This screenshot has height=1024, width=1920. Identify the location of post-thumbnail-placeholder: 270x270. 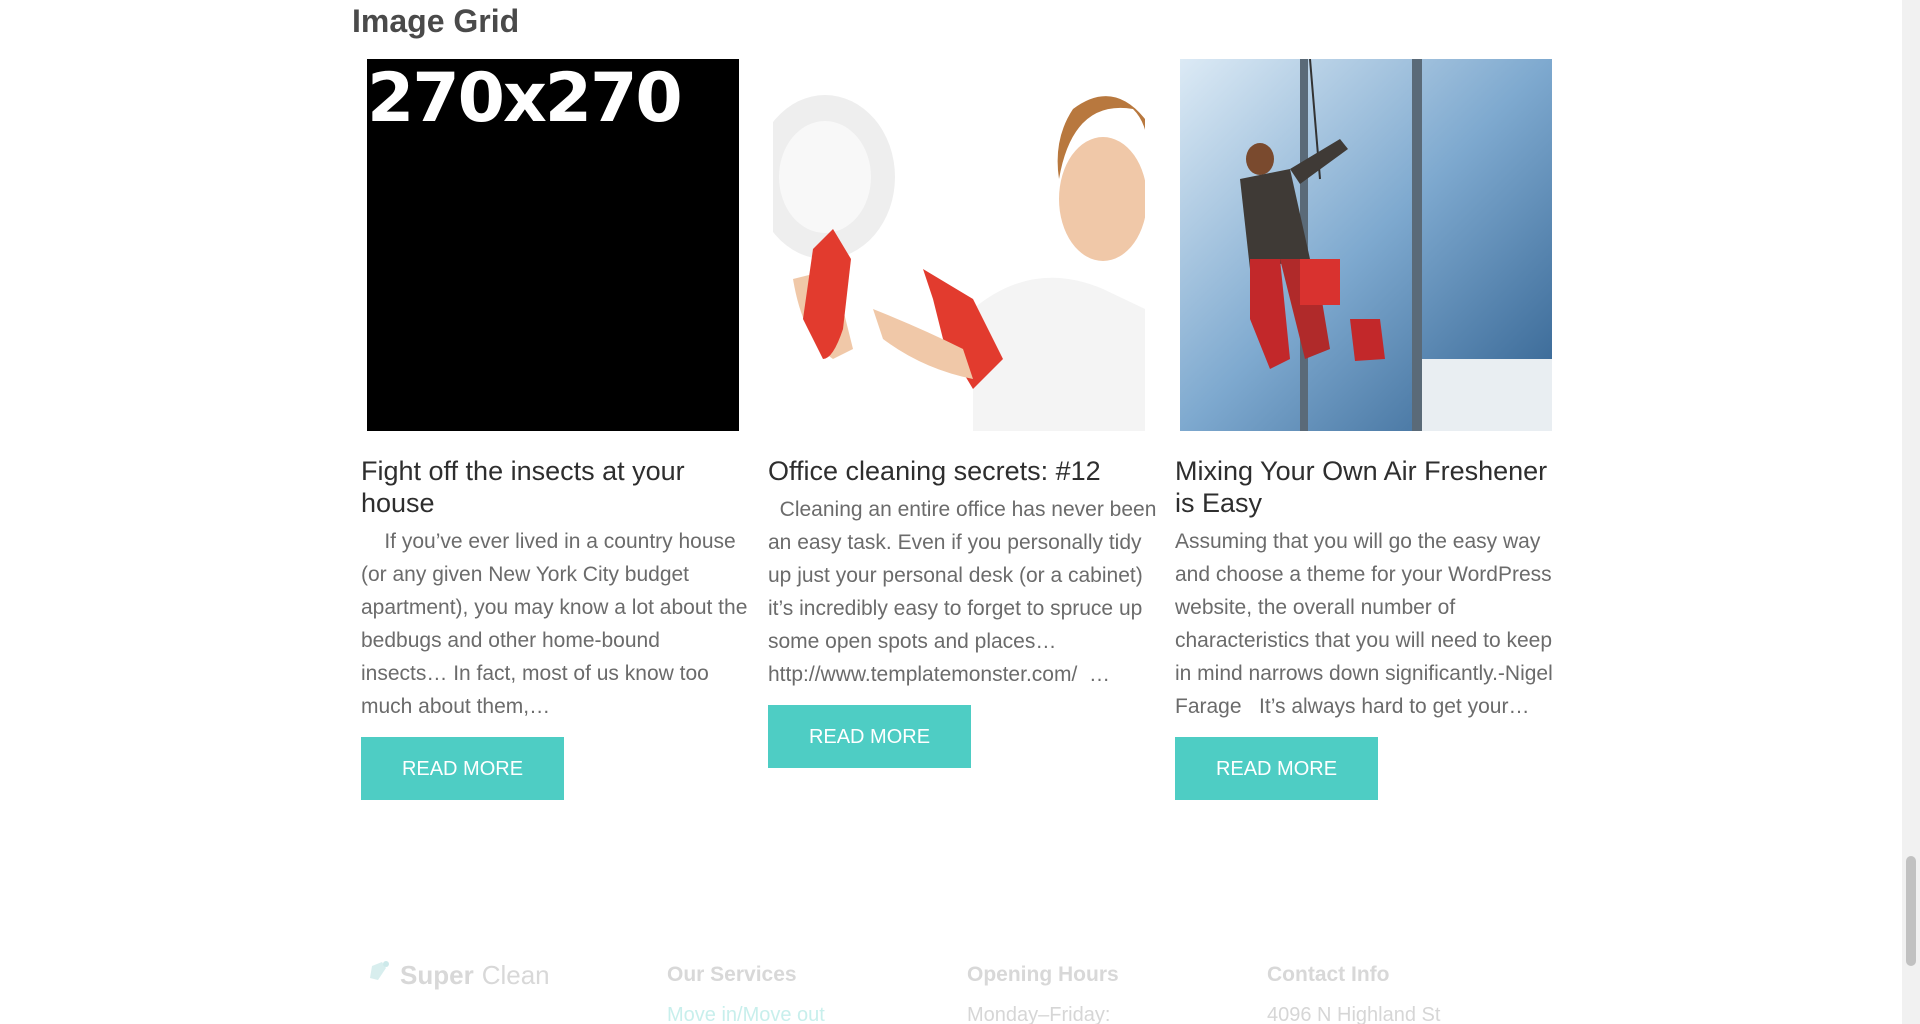
(553, 245).